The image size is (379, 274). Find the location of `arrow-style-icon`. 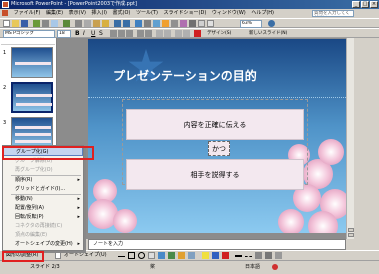

arrow-style-icon is located at coordinates (258, 255).